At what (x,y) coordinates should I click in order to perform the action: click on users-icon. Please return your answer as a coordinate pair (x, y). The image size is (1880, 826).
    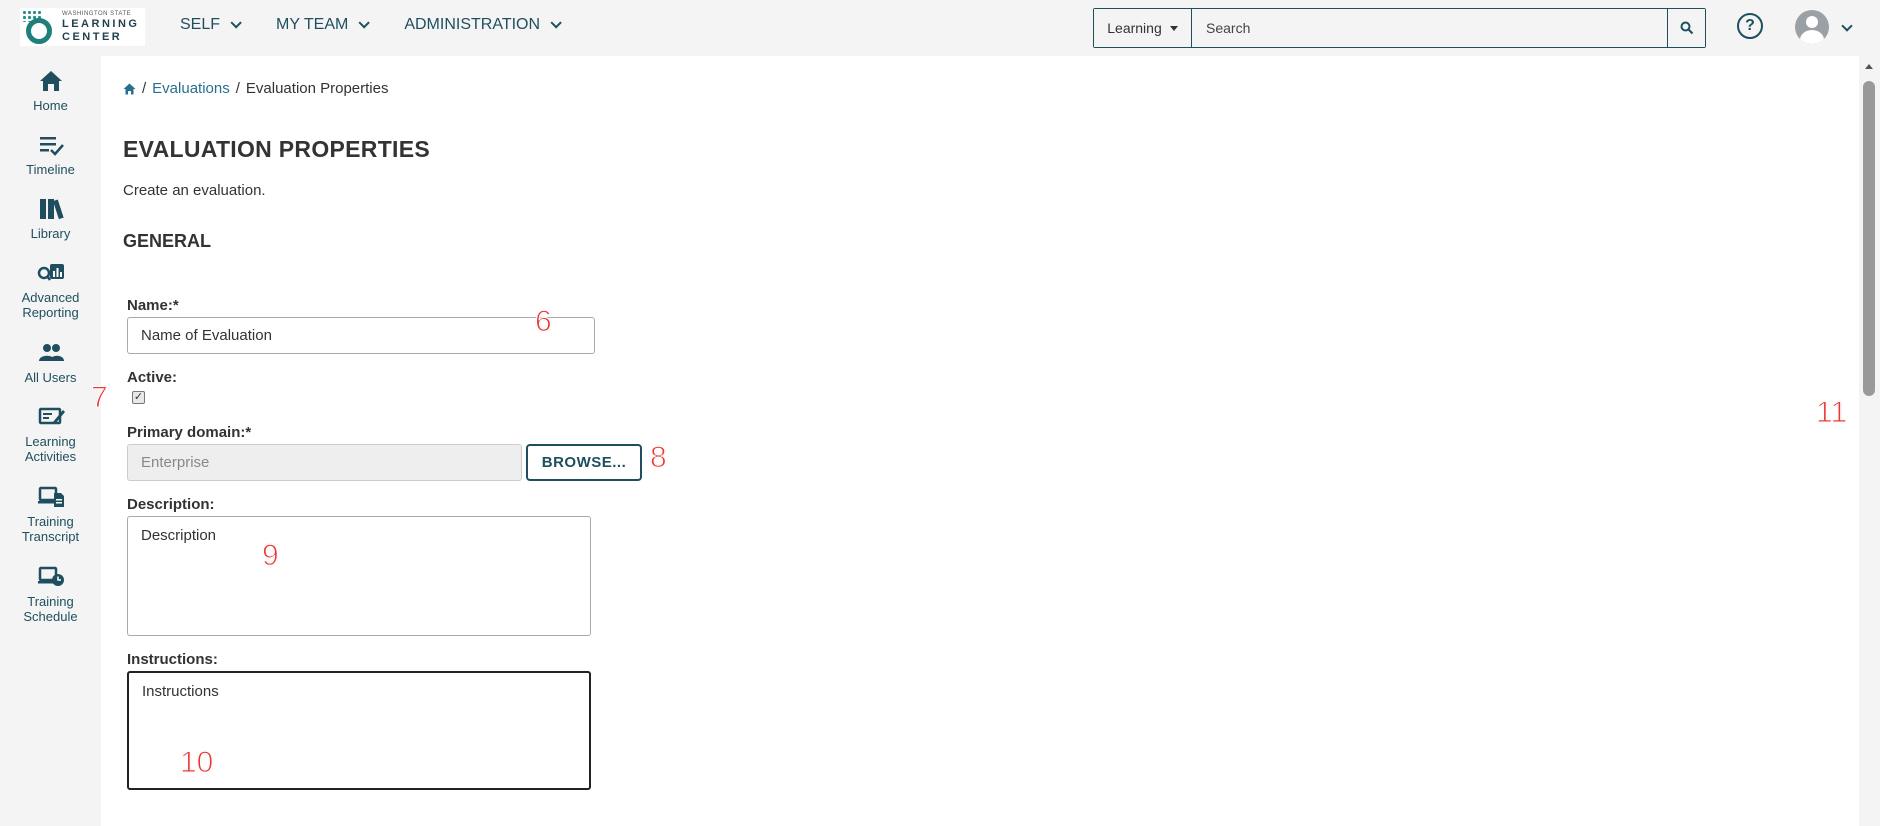
    Looking at the image, I should click on (51, 352).